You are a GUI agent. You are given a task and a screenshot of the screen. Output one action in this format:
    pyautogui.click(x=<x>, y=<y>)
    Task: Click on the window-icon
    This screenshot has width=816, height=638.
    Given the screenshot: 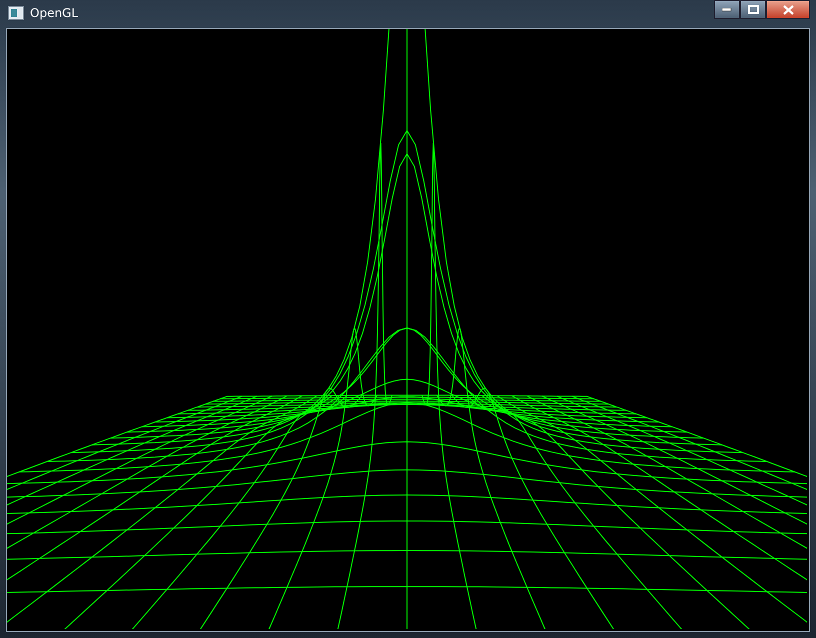 What is the action you would take?
    pyautogui.click(x=16, y=13)
    